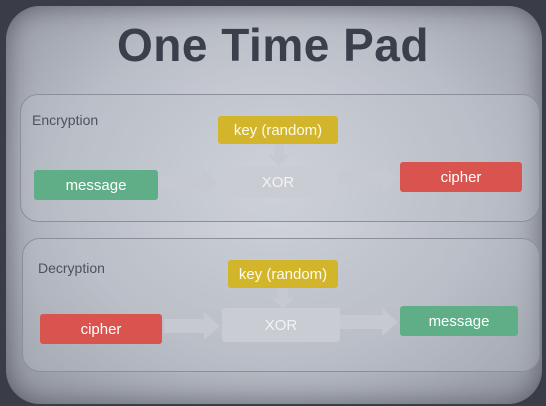 Image resolution: width=546 pixels, height=406 pixels. I want to click on encryption-label: Encryption, so click(65, 120).